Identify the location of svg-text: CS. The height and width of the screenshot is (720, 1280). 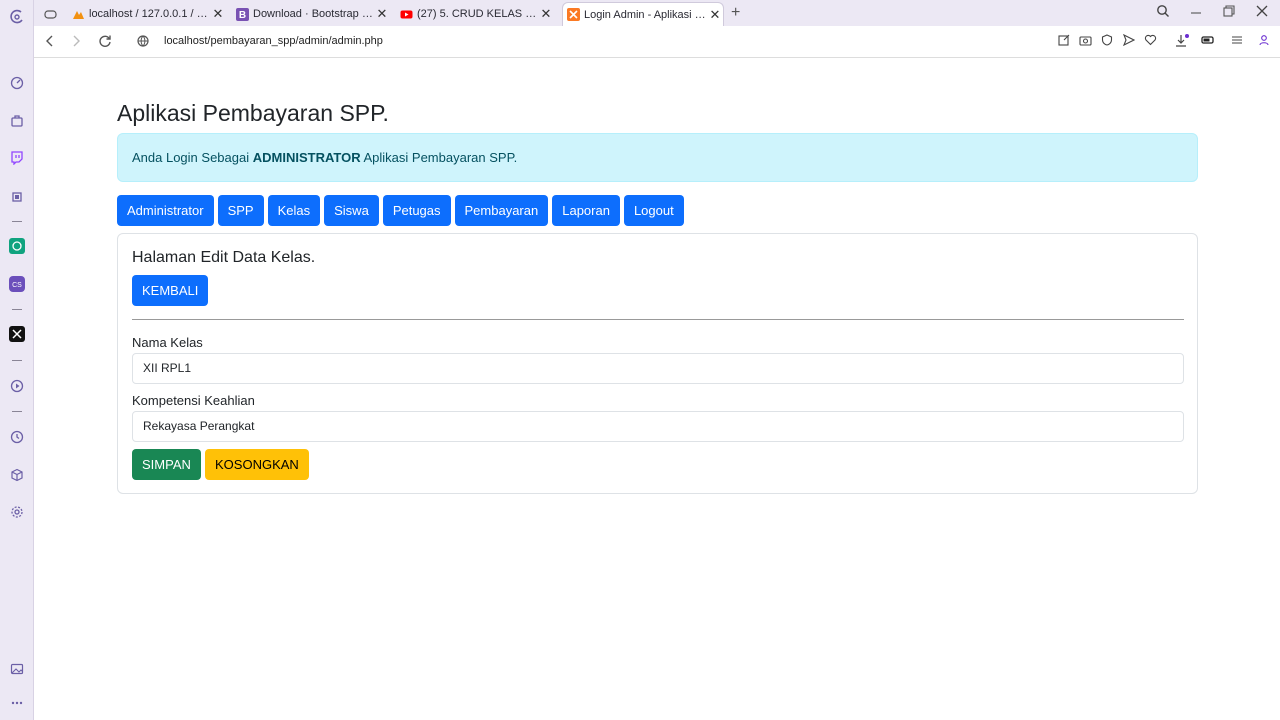
(17, 285).